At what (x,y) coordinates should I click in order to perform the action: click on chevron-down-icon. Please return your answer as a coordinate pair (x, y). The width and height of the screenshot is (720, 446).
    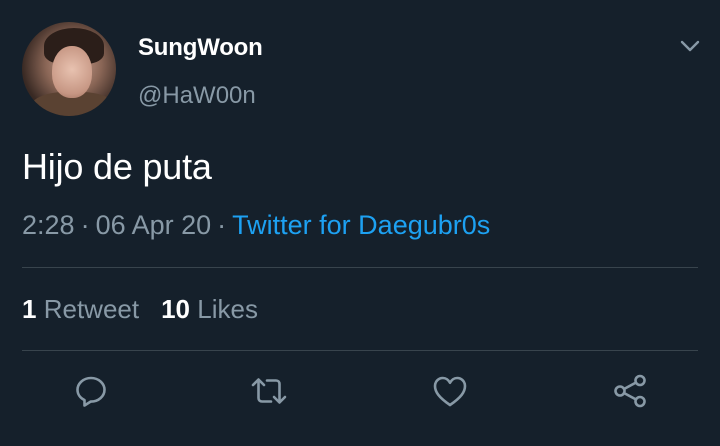
    Looking at the image, I should click on (690, 46).